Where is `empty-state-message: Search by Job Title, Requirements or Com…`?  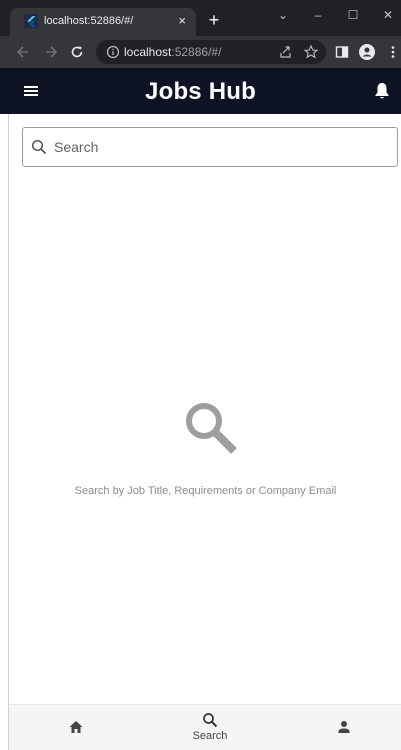 empty-state-message: Search by Job Title, Requirements or Com… is located at coordinates (205, 491).